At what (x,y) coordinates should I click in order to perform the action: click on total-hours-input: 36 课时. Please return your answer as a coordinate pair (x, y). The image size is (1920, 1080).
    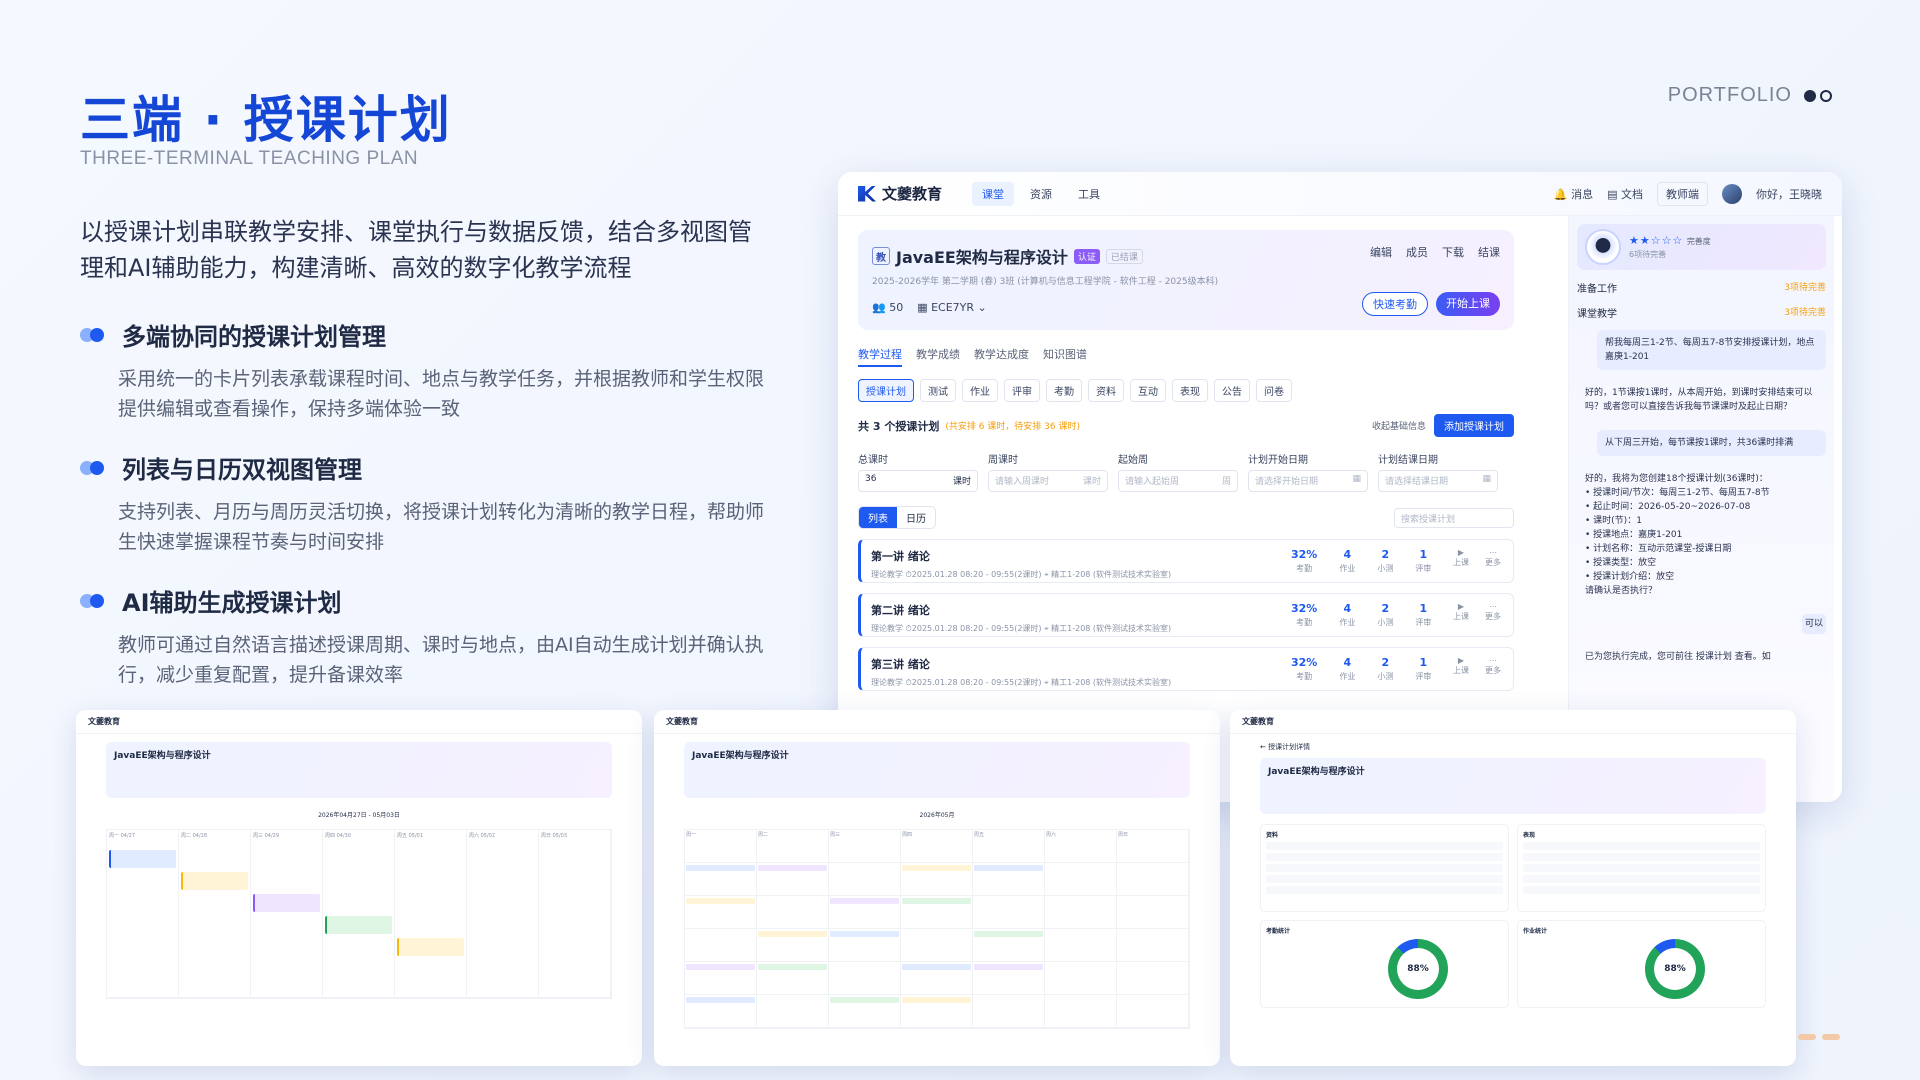
    Looking at the image, I should click on (918, 481).